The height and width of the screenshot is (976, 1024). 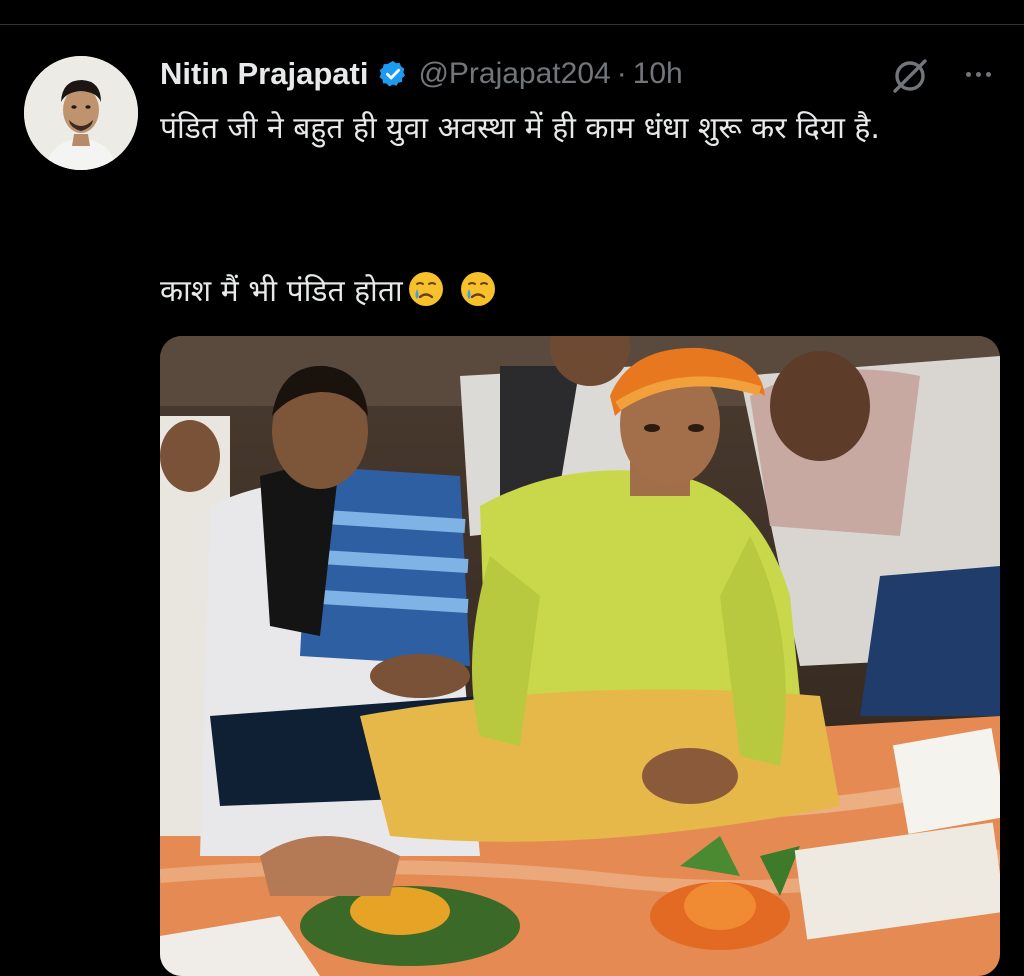 I want to click on avatar, so click(x=81, y=113).